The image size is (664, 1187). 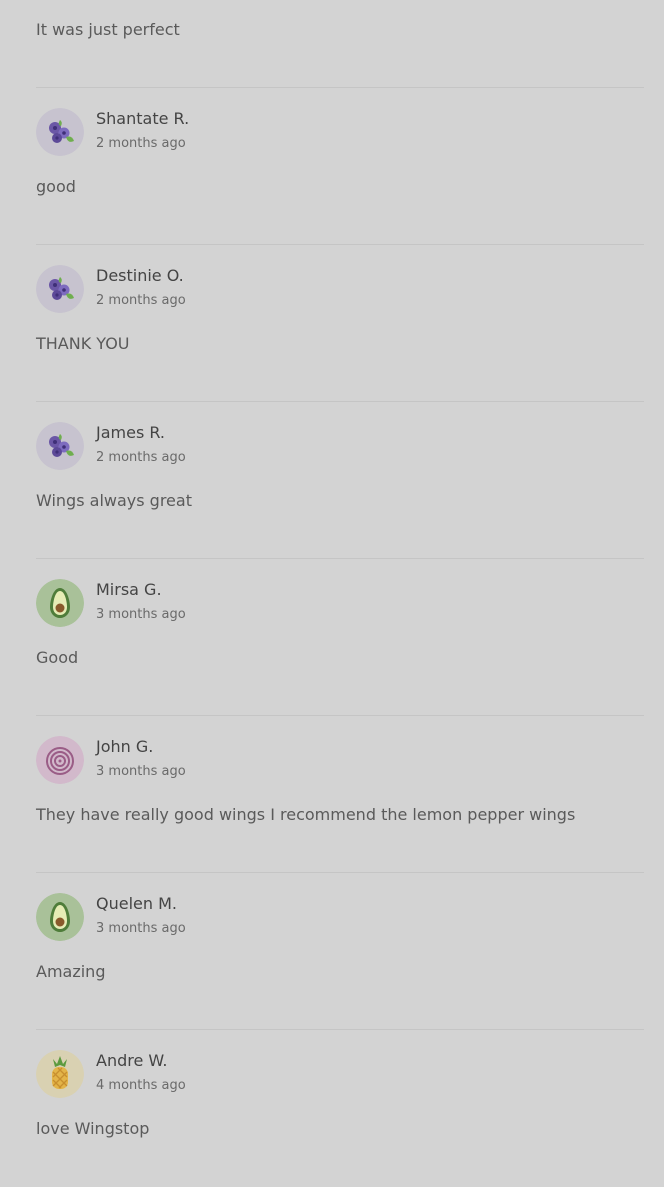 What do you see at coordinates (340, 637) in the screenshot?
I see `review-item: Mirsa G. 3 months ago Good` at bounding box center [340, 637].